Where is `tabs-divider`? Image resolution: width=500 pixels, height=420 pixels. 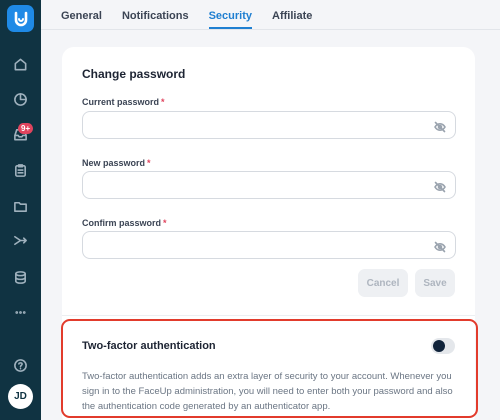
tabs-divider is located at coordinates (270, 29).